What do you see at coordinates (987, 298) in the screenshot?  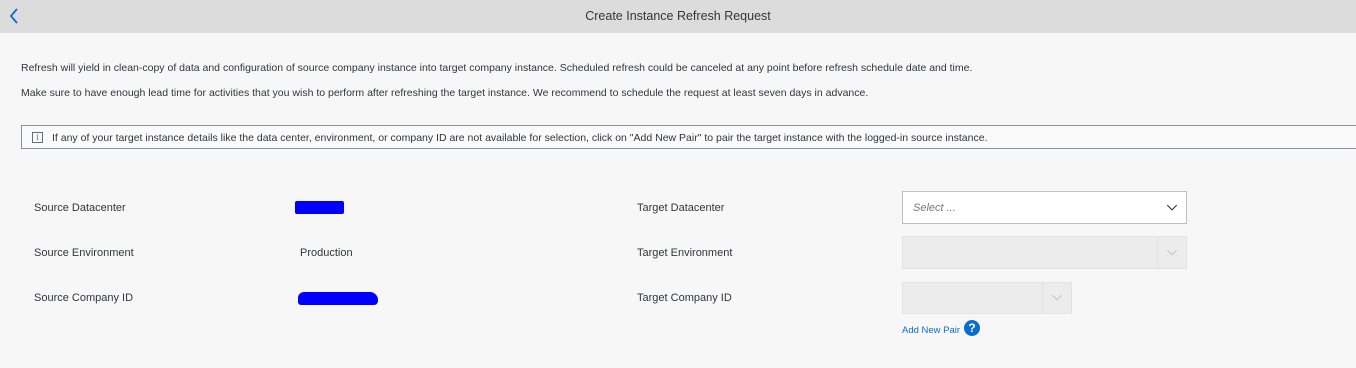 I see `target-company-id-select` at bounding box center [987, 298].